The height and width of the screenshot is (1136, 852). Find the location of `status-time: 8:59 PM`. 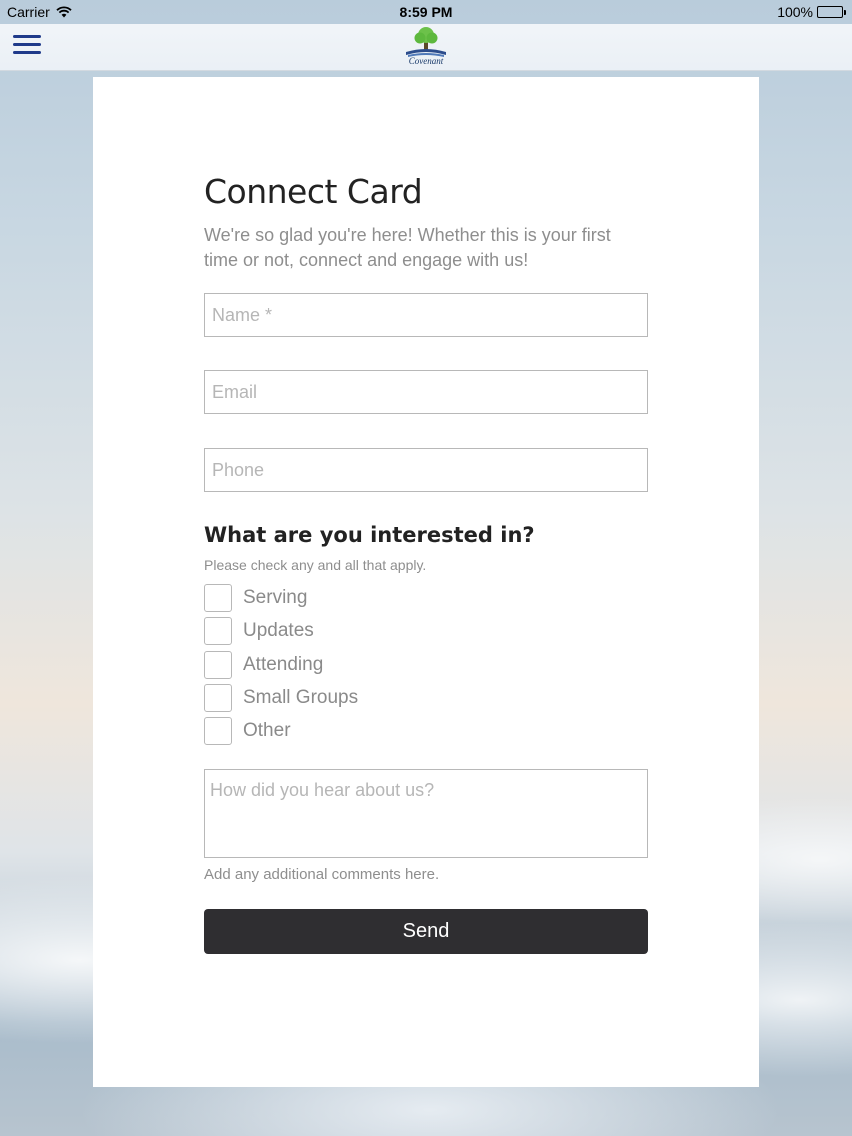

status-time: 8:59 PM is located at coordinates (426, 12).